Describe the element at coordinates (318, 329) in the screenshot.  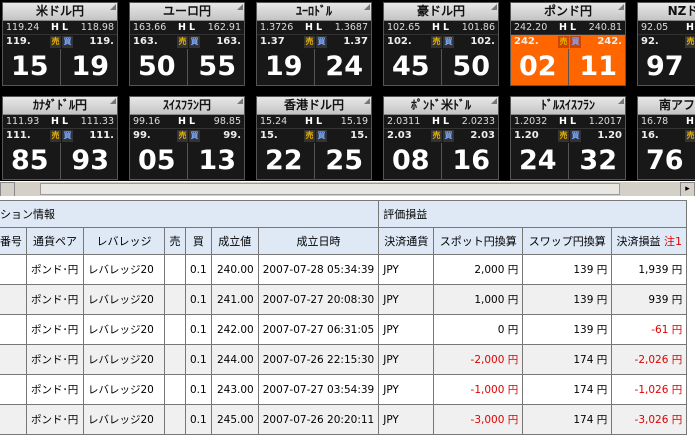
I see `datetime-cell: 2007-07-27 06:31:05` at that location.